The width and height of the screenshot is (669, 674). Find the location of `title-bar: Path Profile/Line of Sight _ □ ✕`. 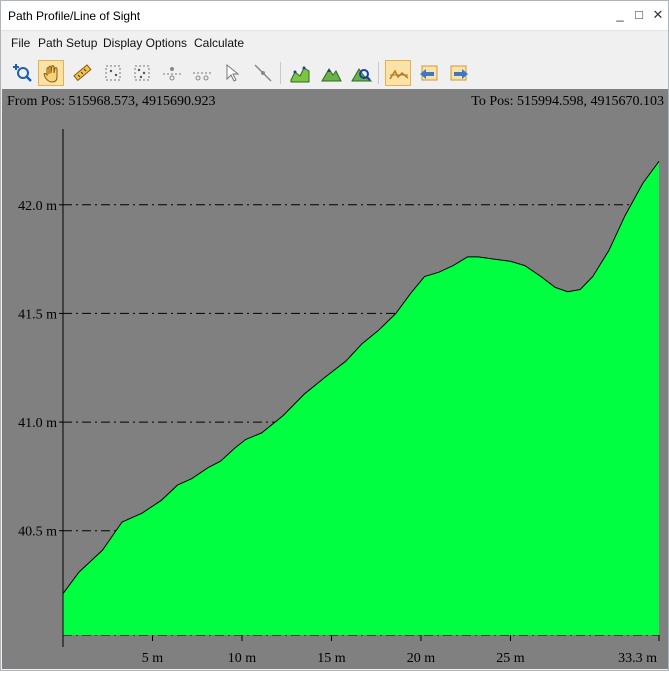

title-bar: Path Profile/Line of Sight _ □ ✕ is located at coordinates (334, 16).